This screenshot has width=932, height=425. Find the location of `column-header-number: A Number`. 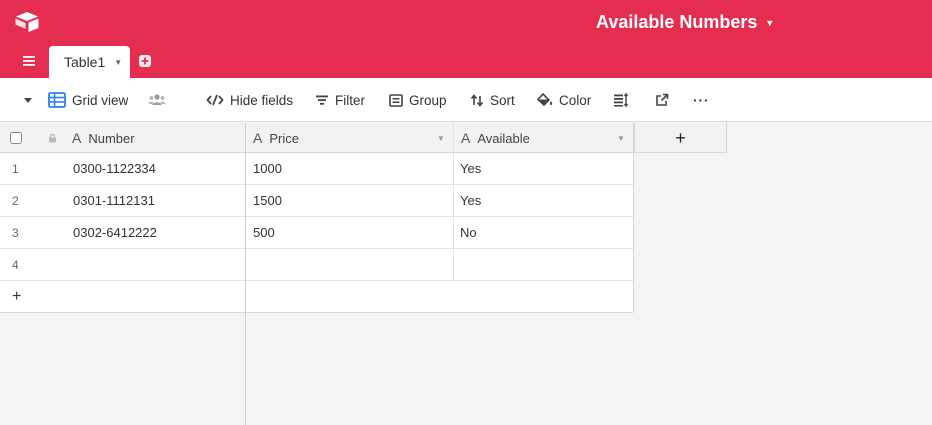

column-header-number: A Number is located at coordinates (154, 138).